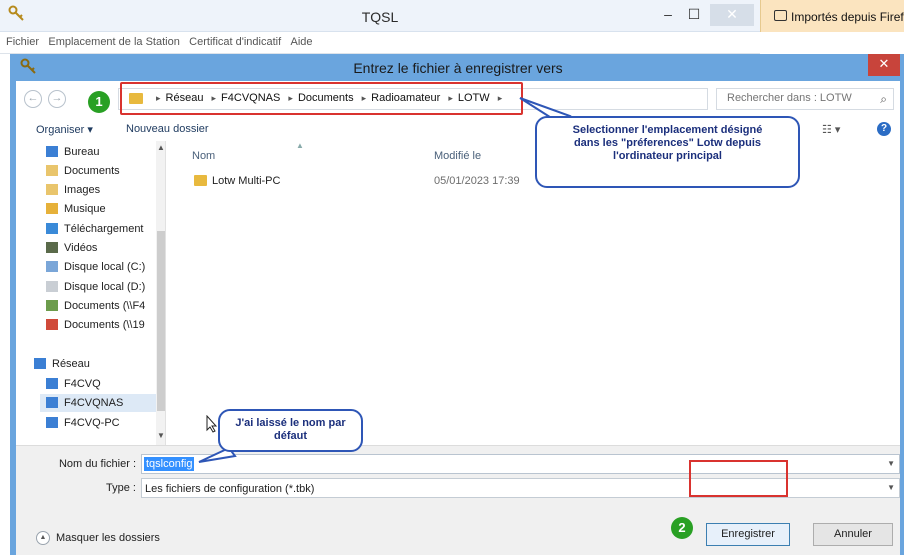  I want to click on chevron-up-icon: ▲, so click(43, 538).